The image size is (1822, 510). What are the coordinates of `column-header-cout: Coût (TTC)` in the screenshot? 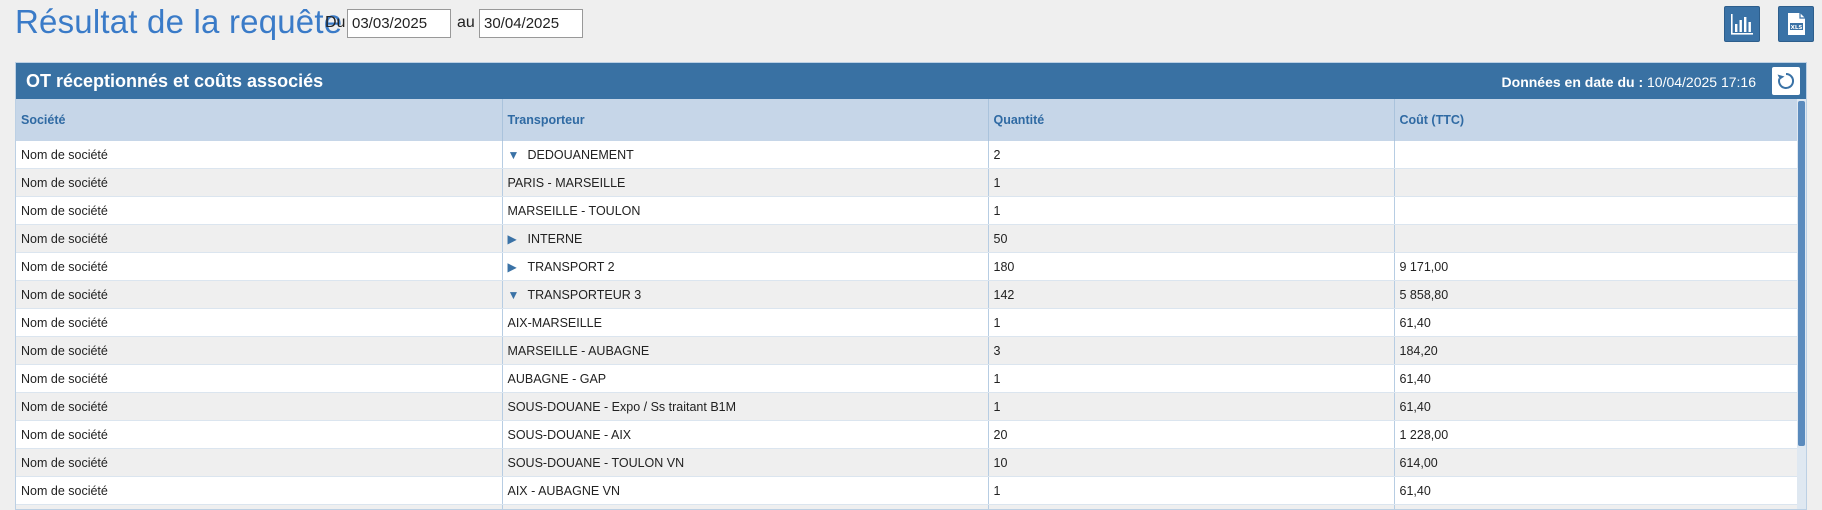 It's located at (1597, 120).